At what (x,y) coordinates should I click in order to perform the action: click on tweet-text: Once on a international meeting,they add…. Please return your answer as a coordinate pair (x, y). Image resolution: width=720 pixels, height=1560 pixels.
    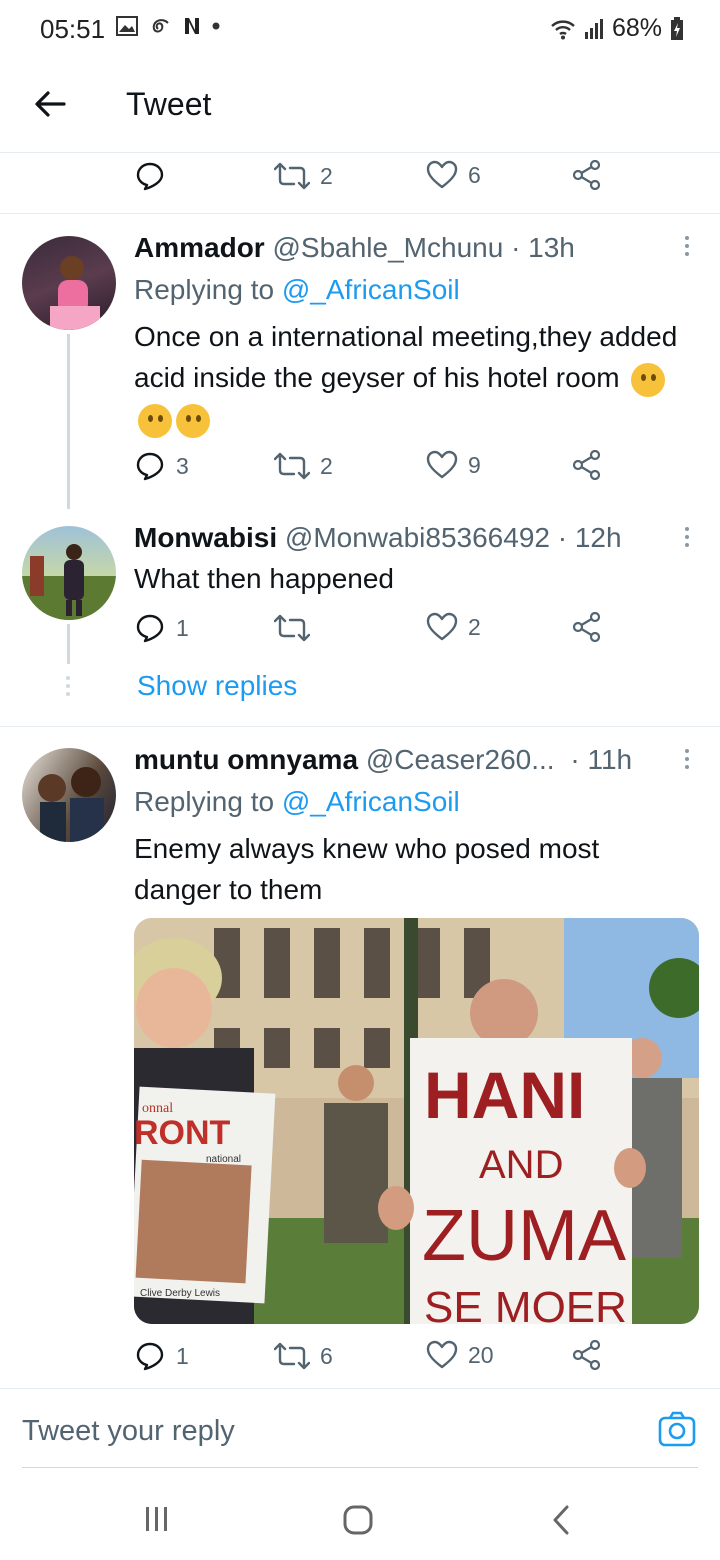
    Looking at the image, I should click on (414, 377).